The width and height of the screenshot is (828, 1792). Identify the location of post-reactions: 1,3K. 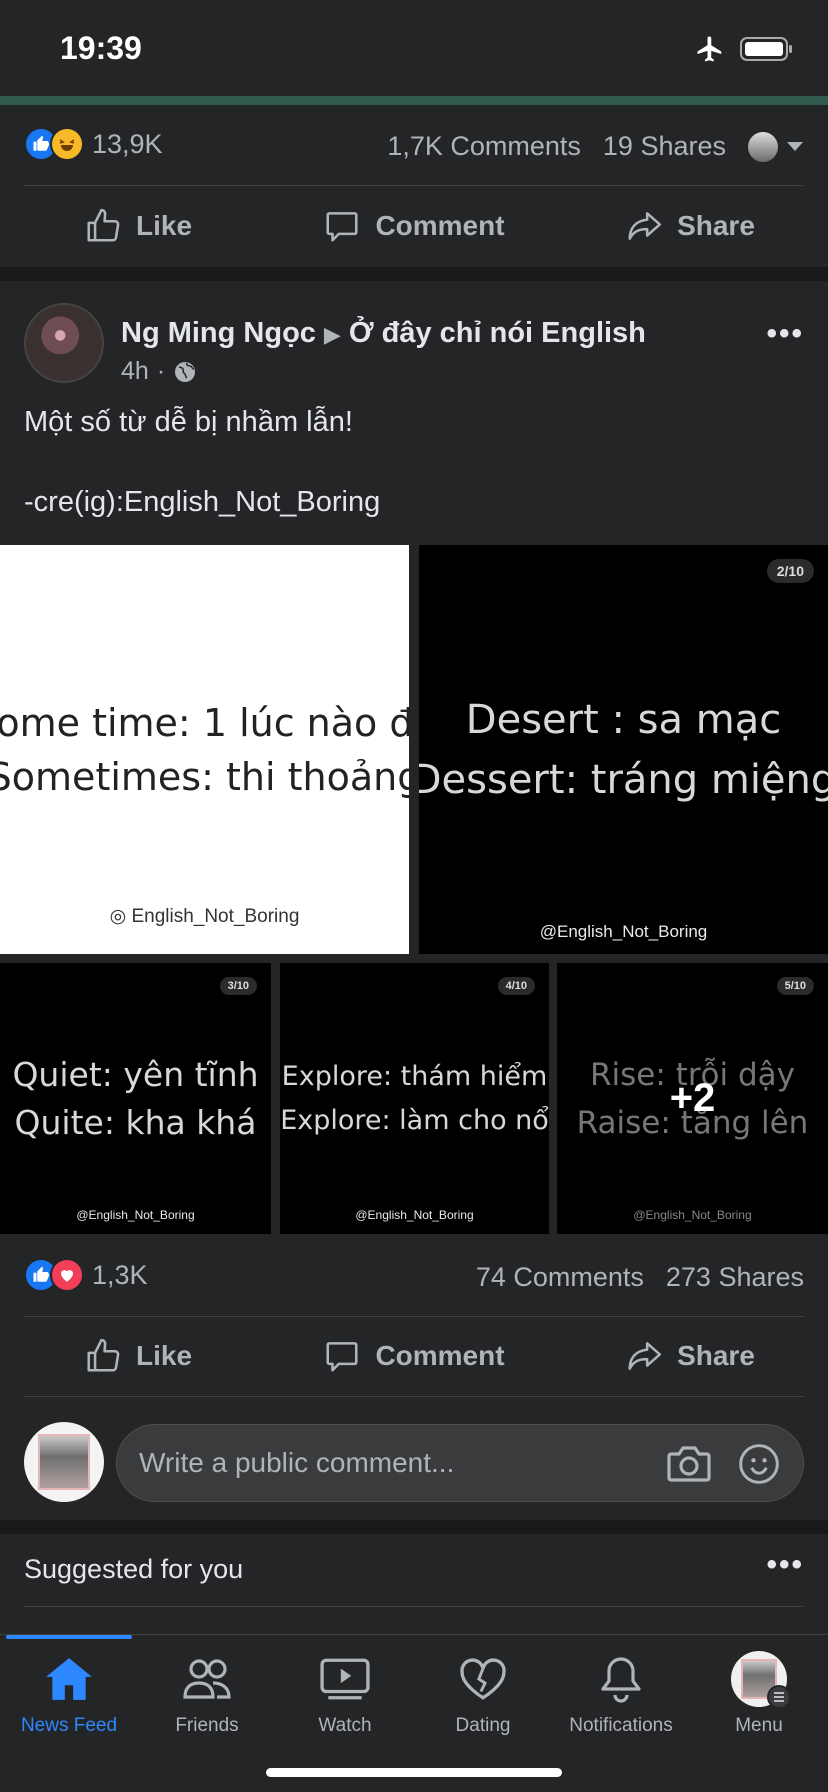
(86, 1275).